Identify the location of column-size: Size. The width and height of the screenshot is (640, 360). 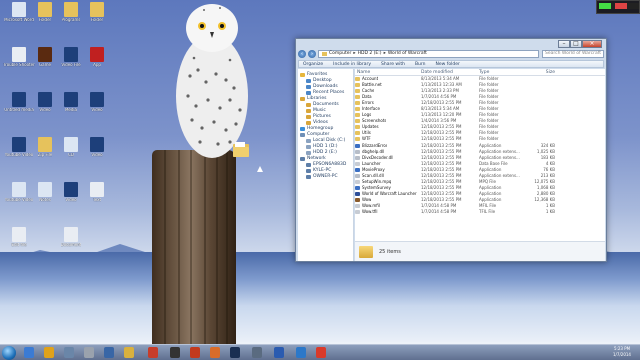
(543, 72).